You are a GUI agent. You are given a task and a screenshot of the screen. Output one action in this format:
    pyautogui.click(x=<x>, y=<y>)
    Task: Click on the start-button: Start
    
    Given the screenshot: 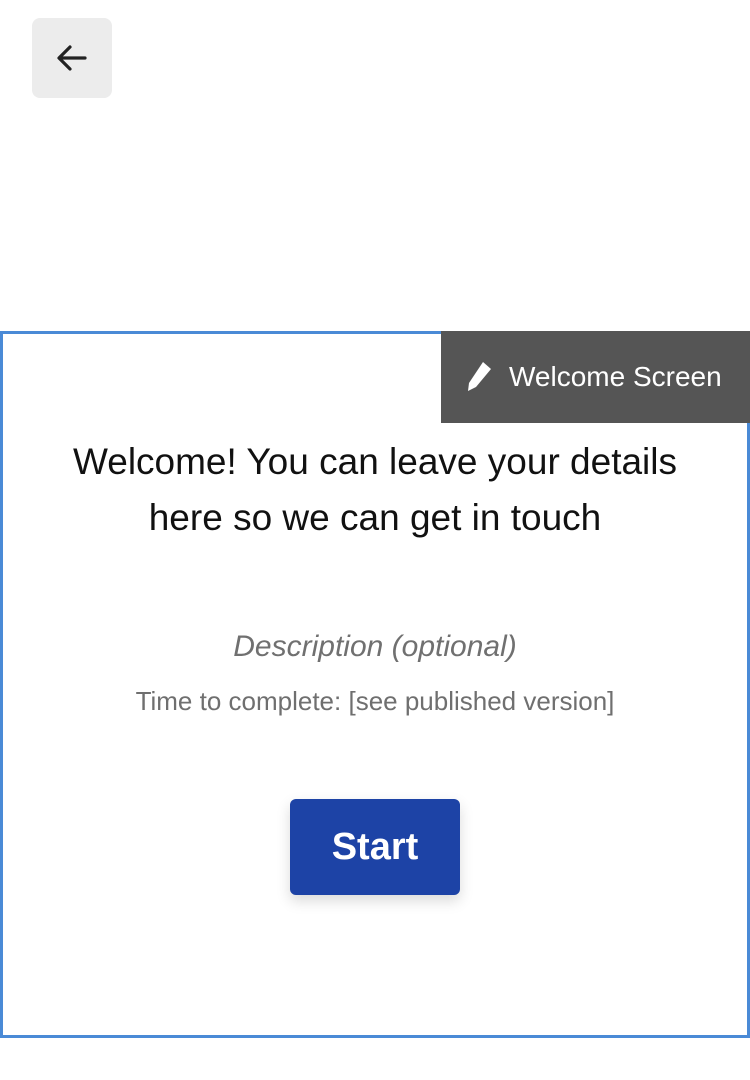 What is the action you would take?
    pyautogui.click(x=375, y=847)
    